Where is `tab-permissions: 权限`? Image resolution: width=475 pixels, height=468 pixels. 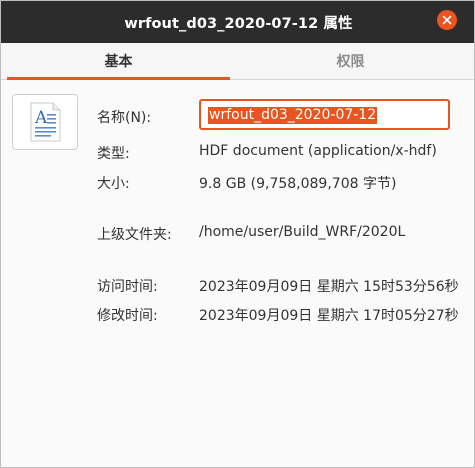 tab-permissions: 权限 is located at coordinates (350, 61).